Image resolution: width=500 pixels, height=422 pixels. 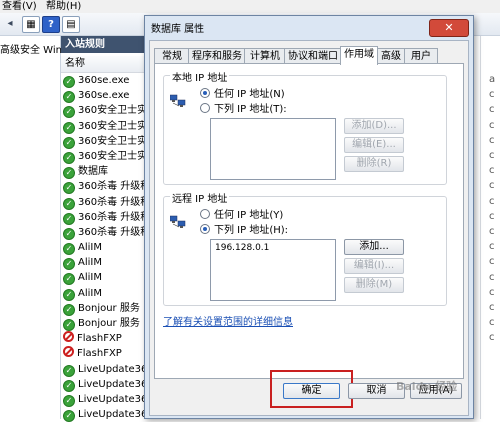 I want to click on remote-any-ip-option: 任何 IP 地址(Y), so click(x=241, y=213).